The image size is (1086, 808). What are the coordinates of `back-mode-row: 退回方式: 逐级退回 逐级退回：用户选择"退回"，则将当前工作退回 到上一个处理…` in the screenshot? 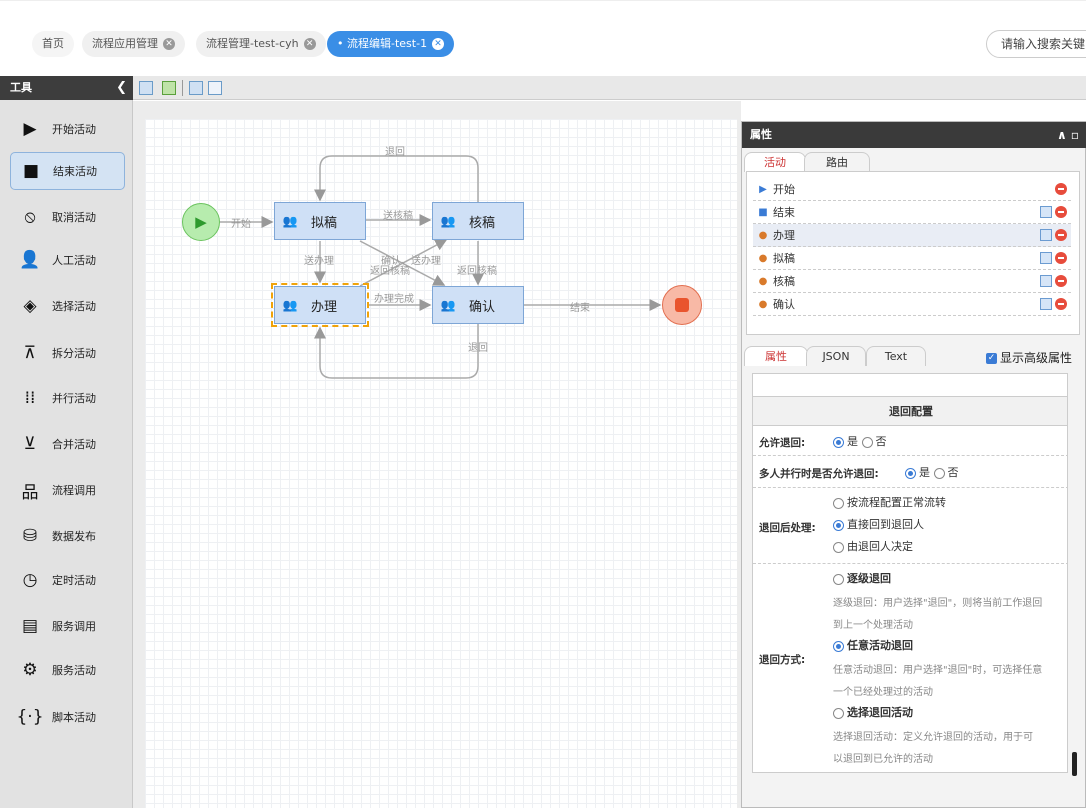 It's located at (910, 668).